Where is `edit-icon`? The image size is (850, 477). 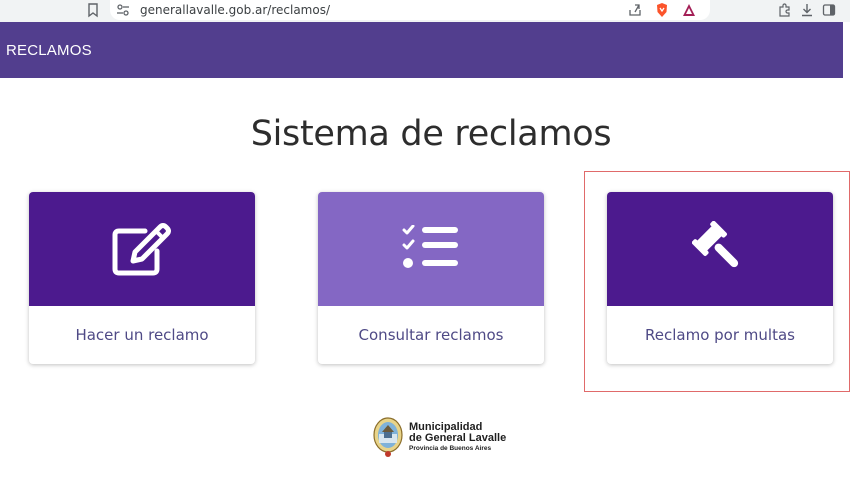 edit-icon is located at coordinates (141, 249).